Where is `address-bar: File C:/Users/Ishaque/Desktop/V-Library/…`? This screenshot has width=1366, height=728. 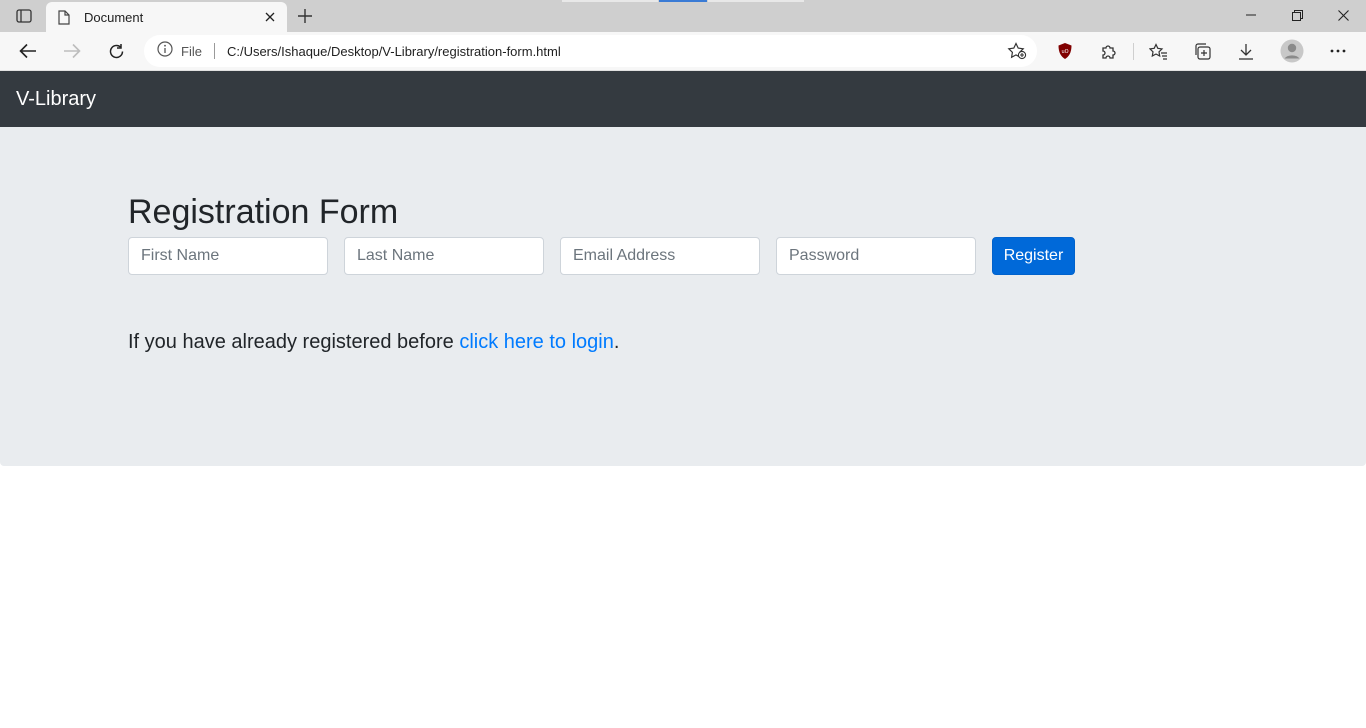 address-bar: File C:/Users/Ishaque/Desktop/V-Library/… is located at coordinates (590, 51).